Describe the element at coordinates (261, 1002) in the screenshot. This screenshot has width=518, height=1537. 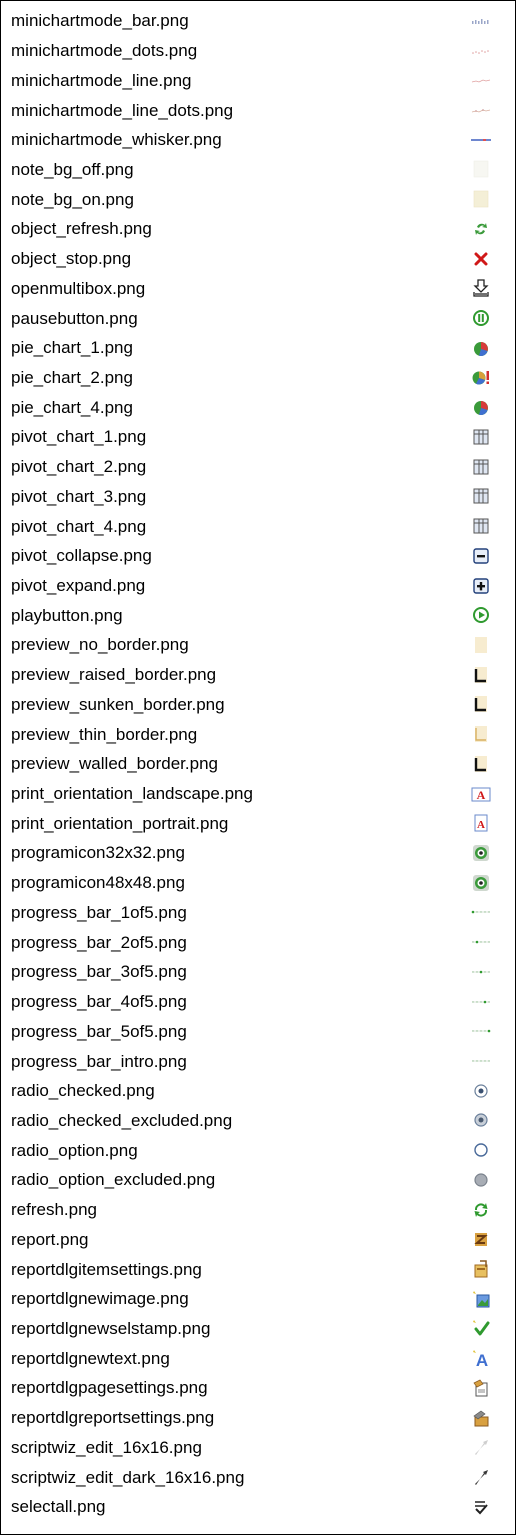
I see `file-list-item: progress_bar_4of5.png` at that location.